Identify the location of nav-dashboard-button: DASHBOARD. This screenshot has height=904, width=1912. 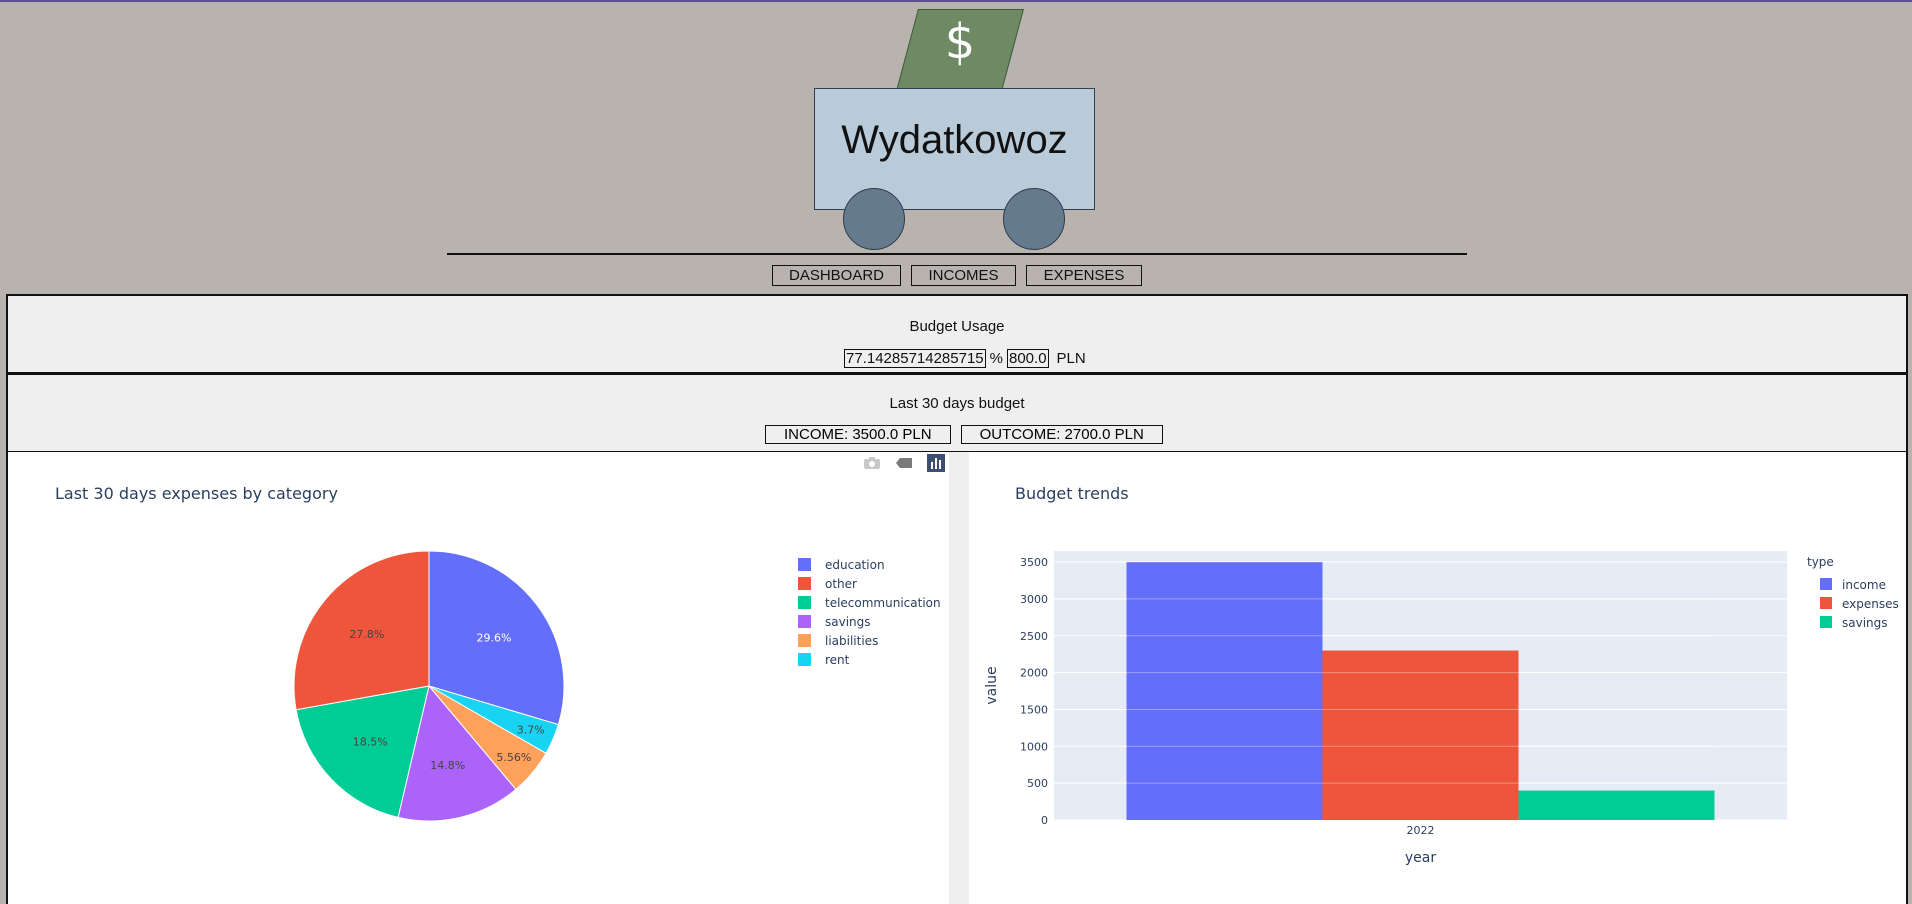
(836, 275).